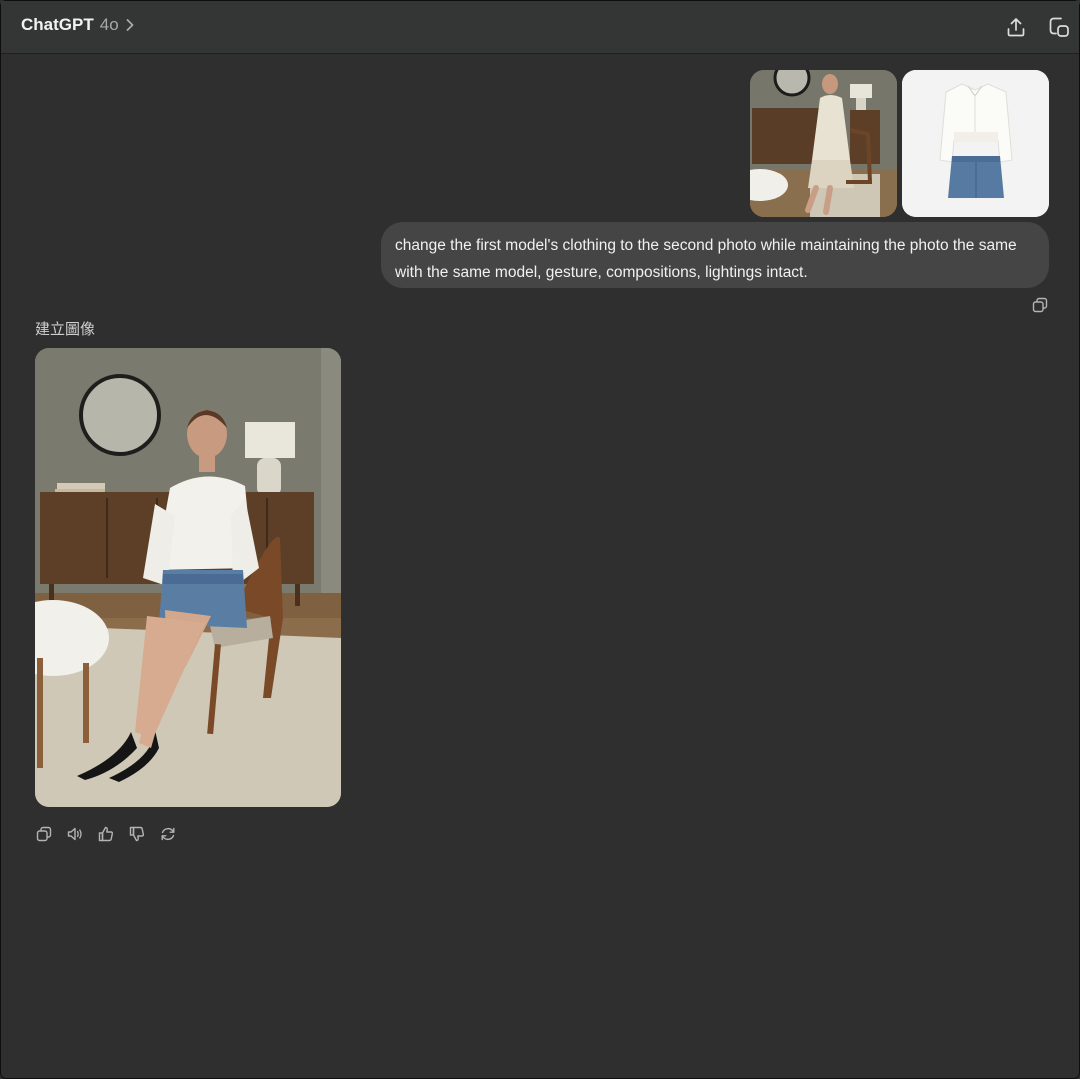 The width and height of the screenshot is (1080, 1079). Describe the element at coordinates (188, 577) in the screenshot. I see `generated-image` at that location.